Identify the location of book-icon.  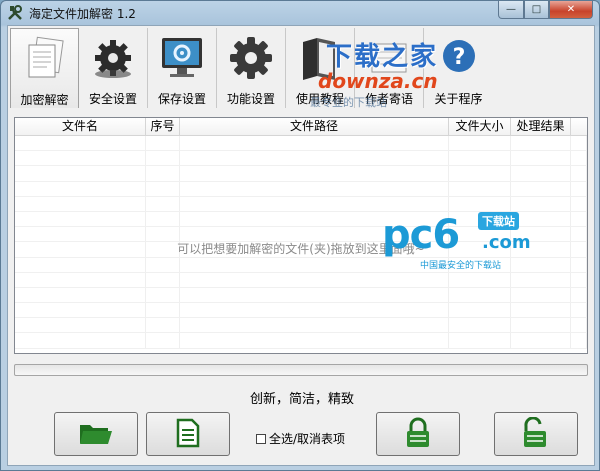
(320, 58).